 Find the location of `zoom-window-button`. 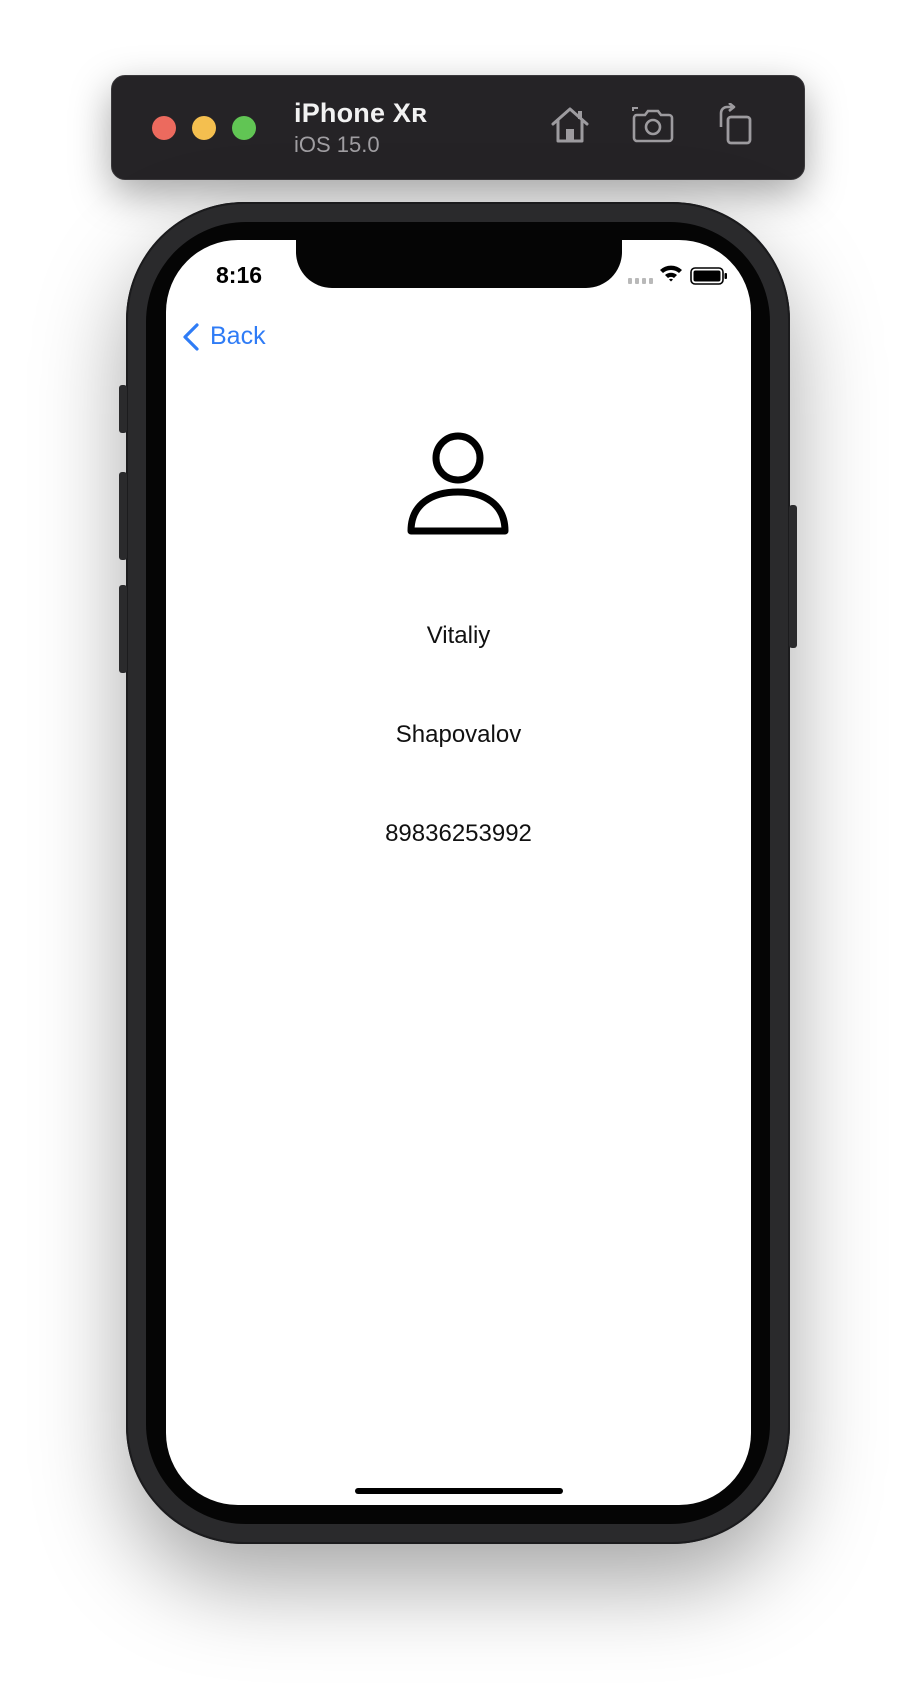

zoom-window-button is located at coordinates (244, 128).